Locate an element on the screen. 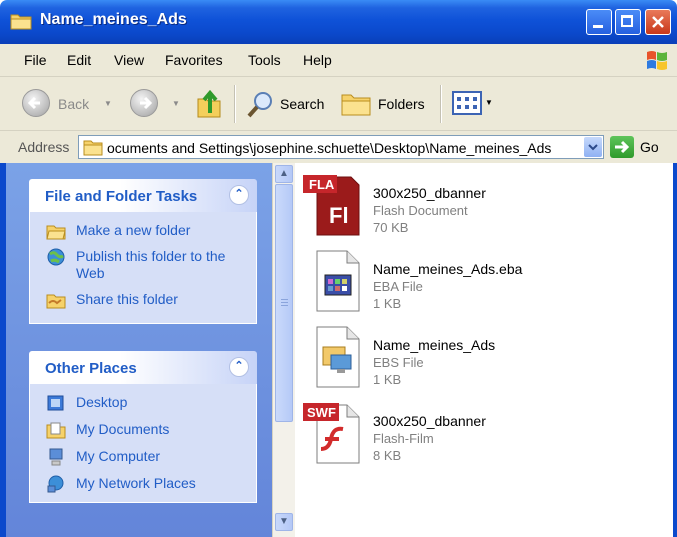  place-network: My Network Places is located at coordinates (143, 484).